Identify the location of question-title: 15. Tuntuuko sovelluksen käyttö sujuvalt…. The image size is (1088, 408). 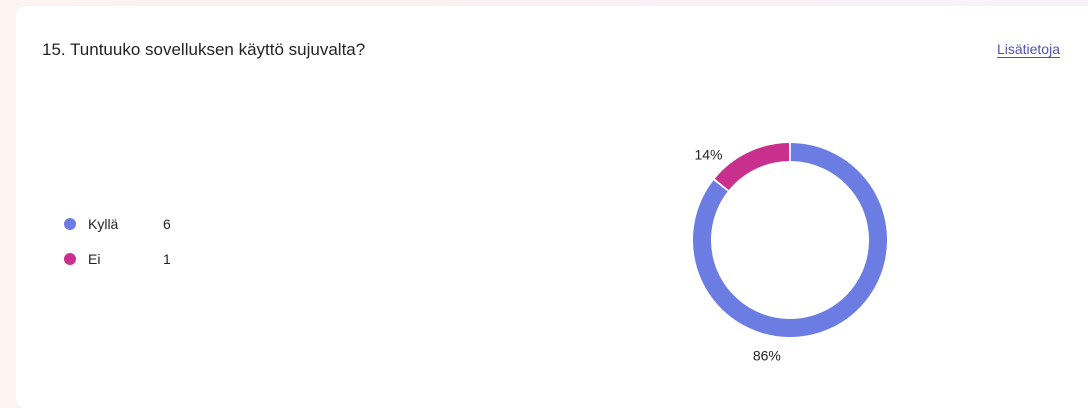
(204, 49).